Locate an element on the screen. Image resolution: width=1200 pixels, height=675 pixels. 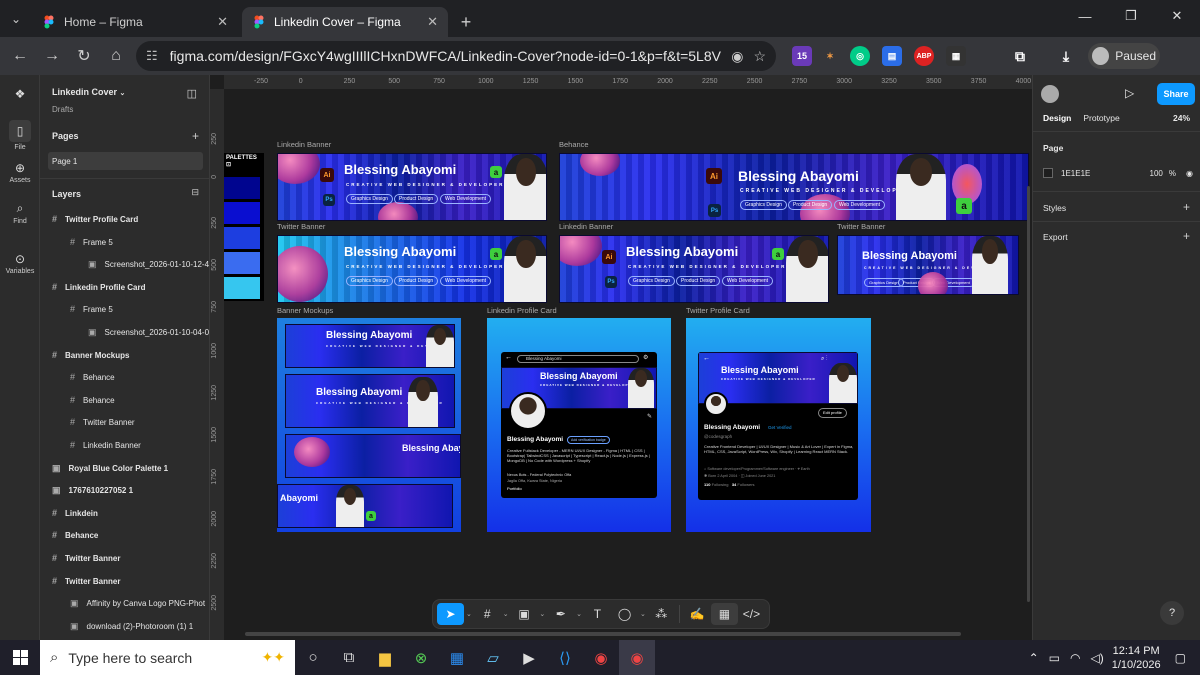
visibility-eye-icon: ◉ is located at coordinates (1189, 173).